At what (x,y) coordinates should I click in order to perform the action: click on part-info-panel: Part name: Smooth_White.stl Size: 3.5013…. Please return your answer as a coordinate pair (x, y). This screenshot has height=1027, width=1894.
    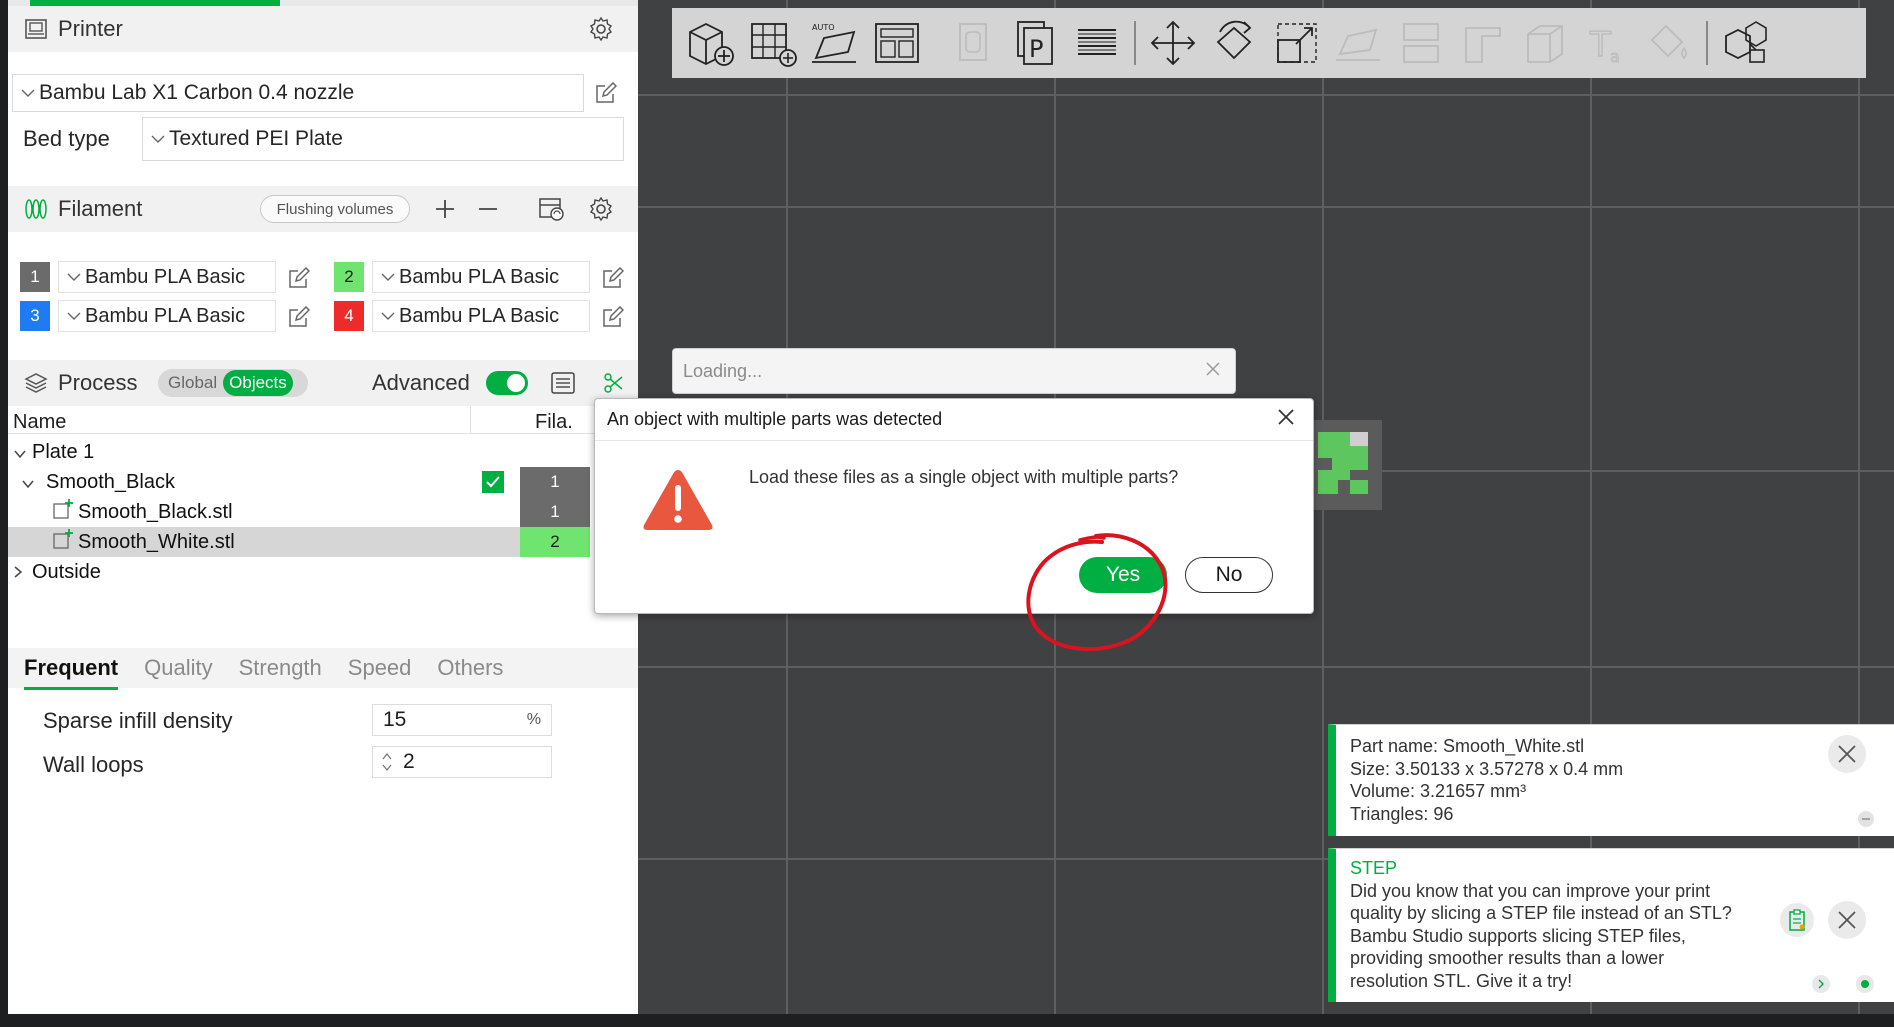
    Looking at the image, I should click on (1611, 780).